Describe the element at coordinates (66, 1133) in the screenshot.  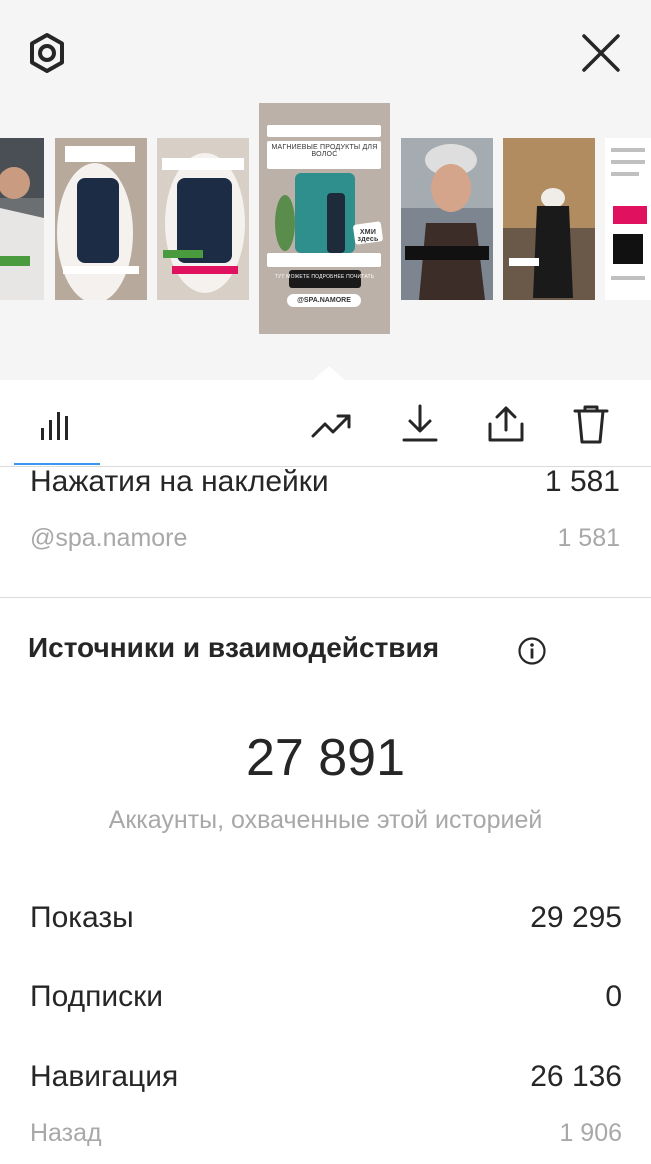
I see `metric-label: Назад` at that location.